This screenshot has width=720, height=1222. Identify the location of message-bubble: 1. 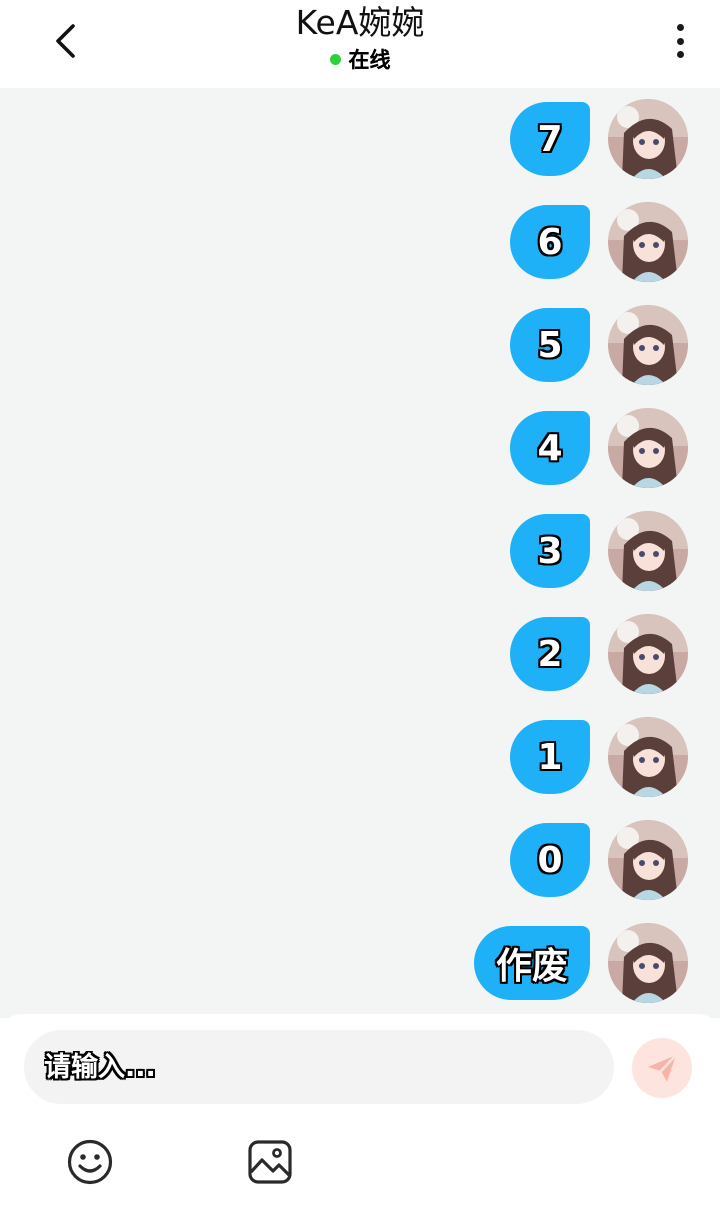
(550, 757).